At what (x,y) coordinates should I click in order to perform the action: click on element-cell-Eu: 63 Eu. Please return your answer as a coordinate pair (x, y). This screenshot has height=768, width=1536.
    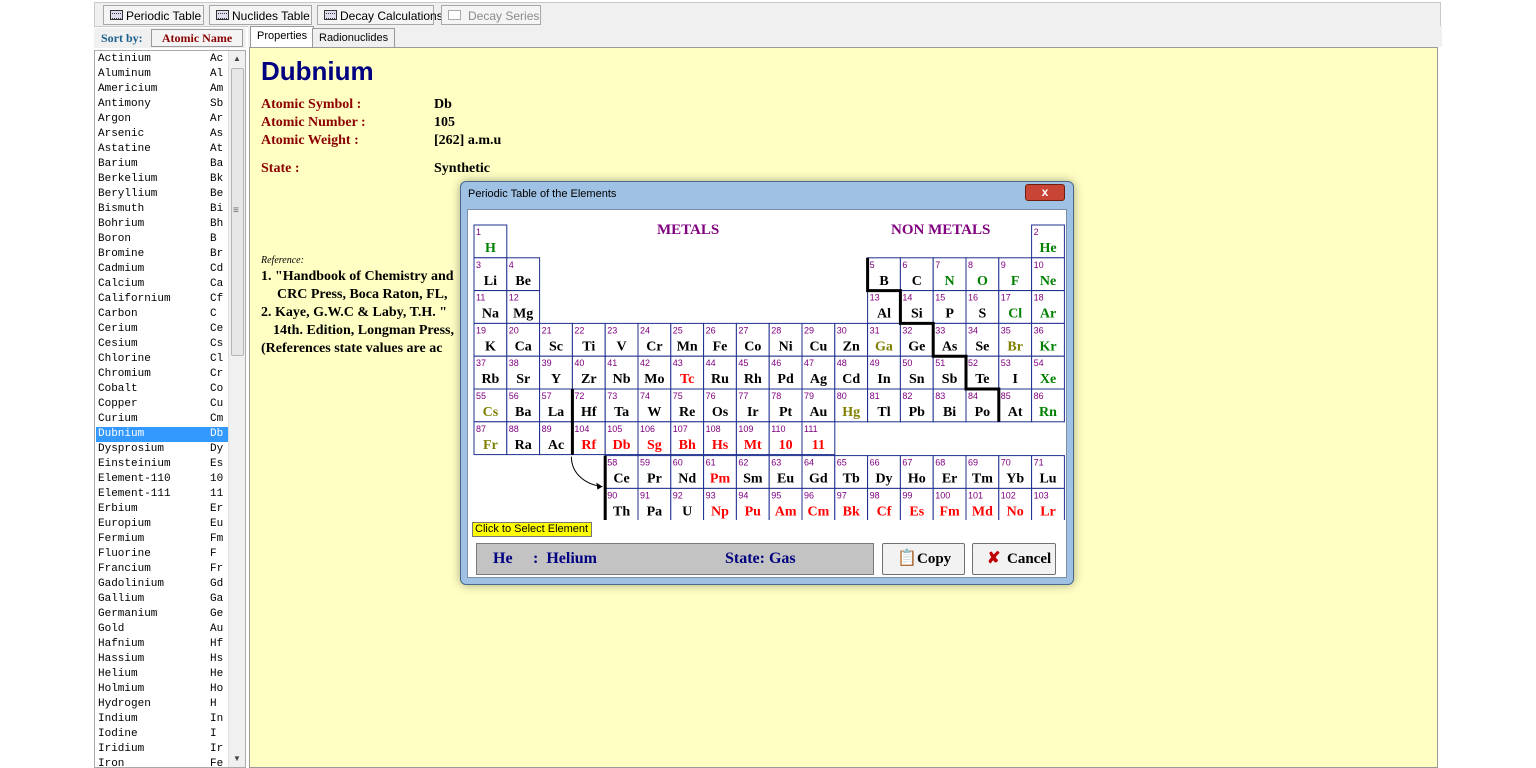
    Looking at the image, I should click on (785, 472).